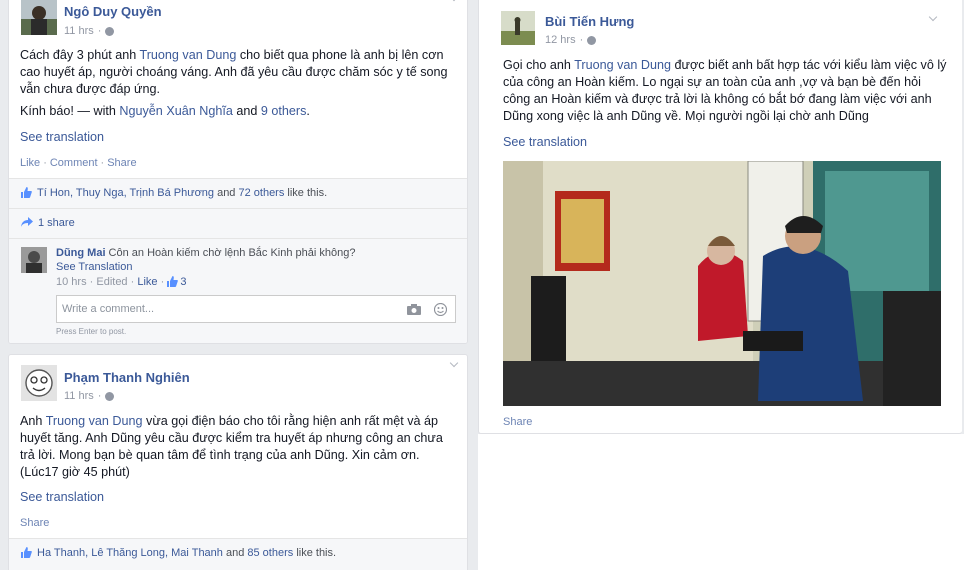 The image size is (964, 570). Describe the element at coordinates (30, 163) in the screenshot. I see `like-button: Like` at that location.